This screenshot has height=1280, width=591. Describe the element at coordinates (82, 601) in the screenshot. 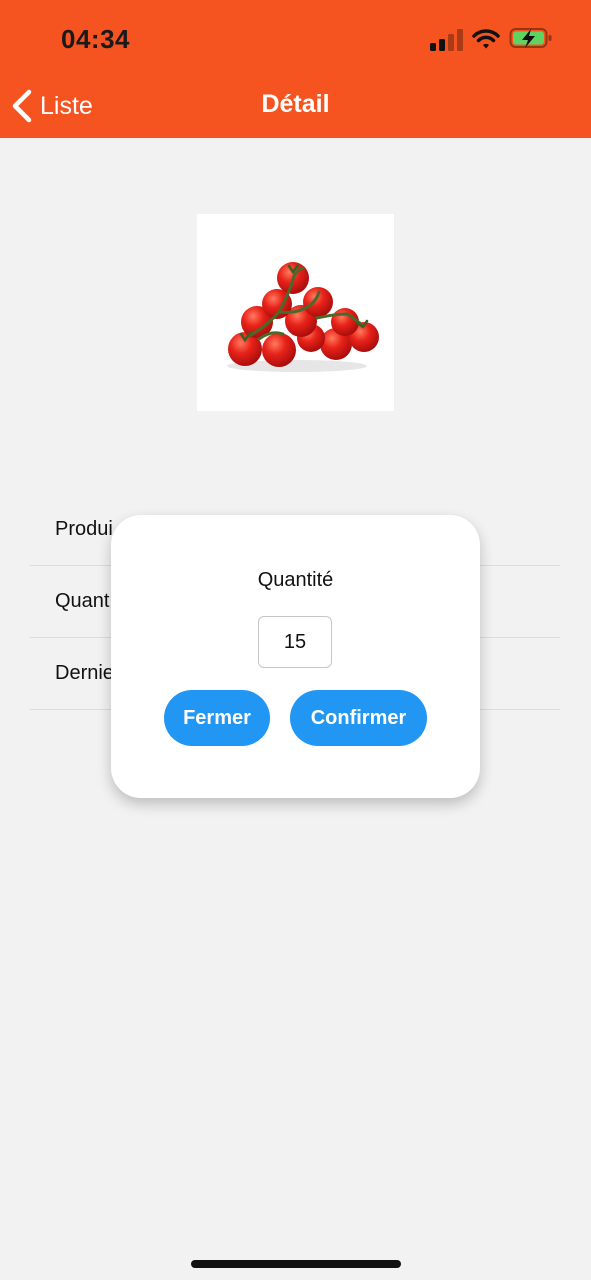

I see `detail-row-label: Quant` at that location.